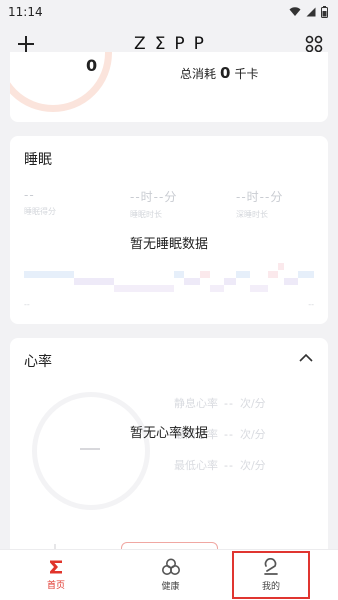 The image size is (338, 600). What do you see at coordinates (170, 566) in the screenshot?
I see `health-rings-icon` at bounding box center [170, 566].